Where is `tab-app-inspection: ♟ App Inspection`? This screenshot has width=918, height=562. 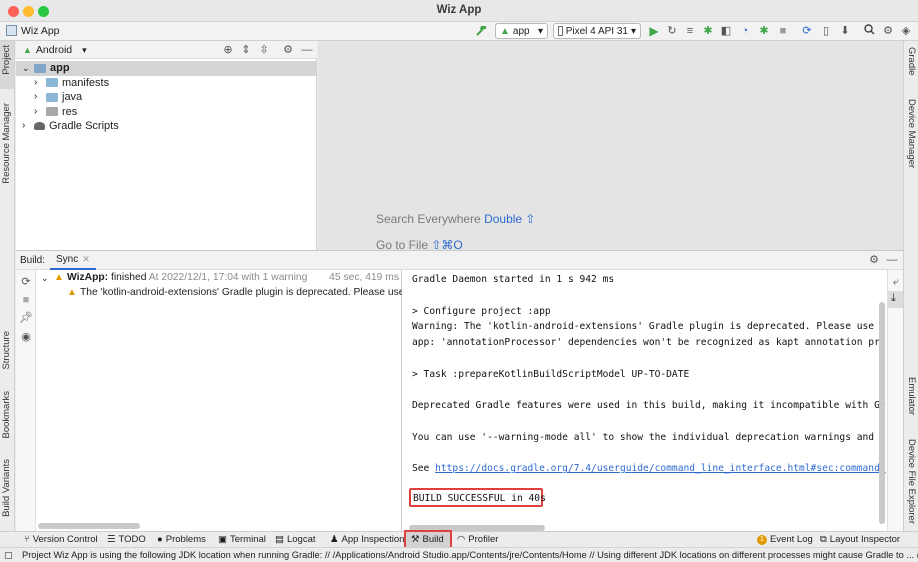
tab-app-inspection: ♟ App Inspection is located at coordinates (367, 540).